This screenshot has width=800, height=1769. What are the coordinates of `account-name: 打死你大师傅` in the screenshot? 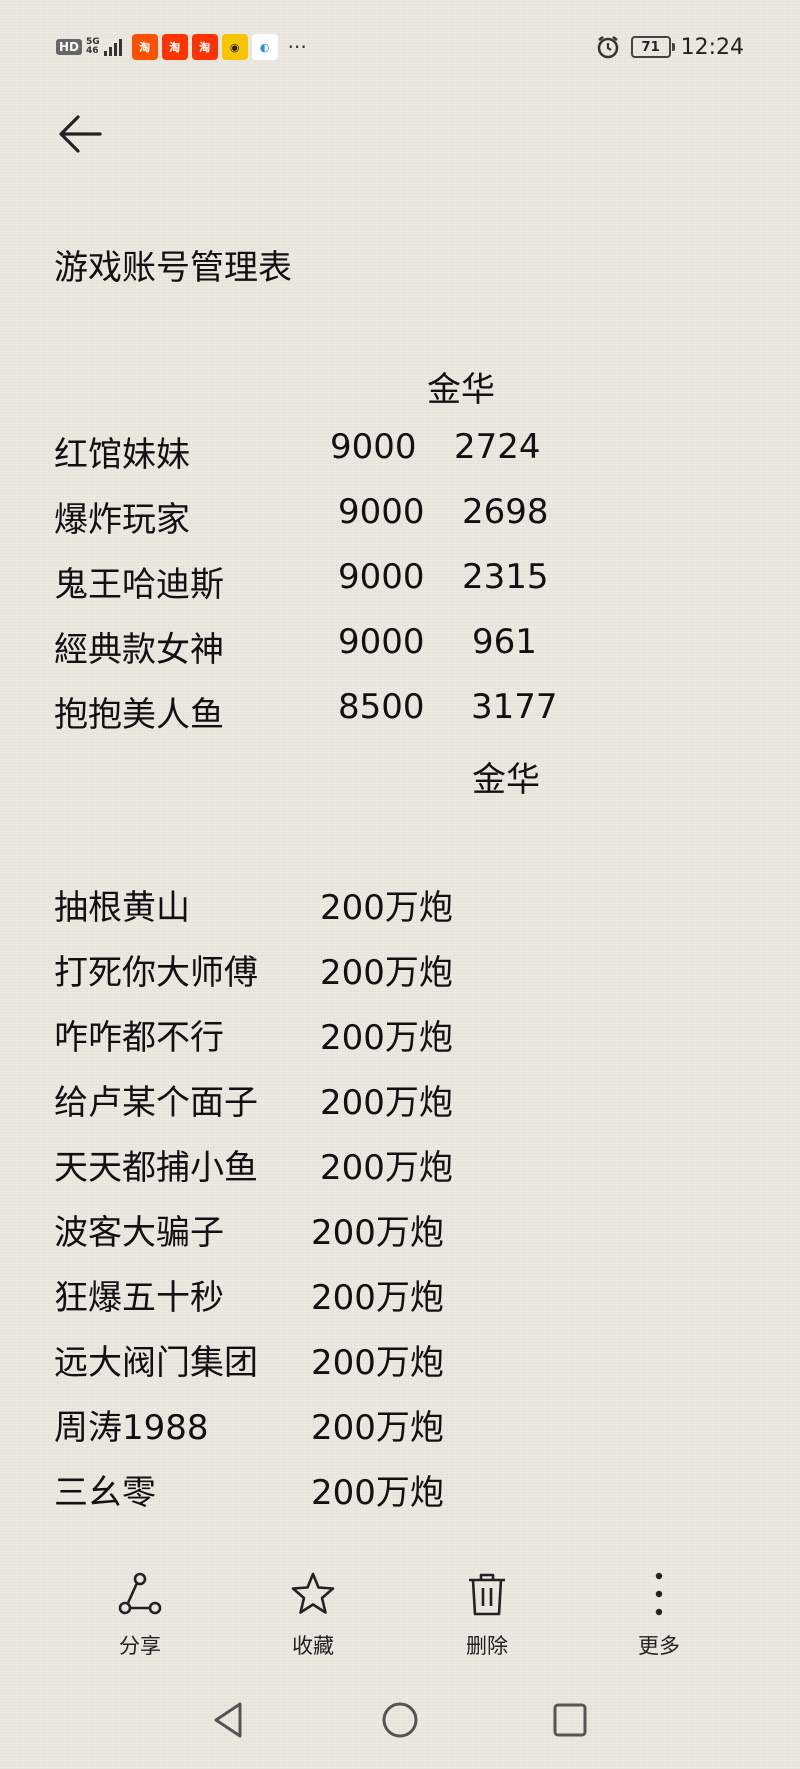 It's located at (156, 973).